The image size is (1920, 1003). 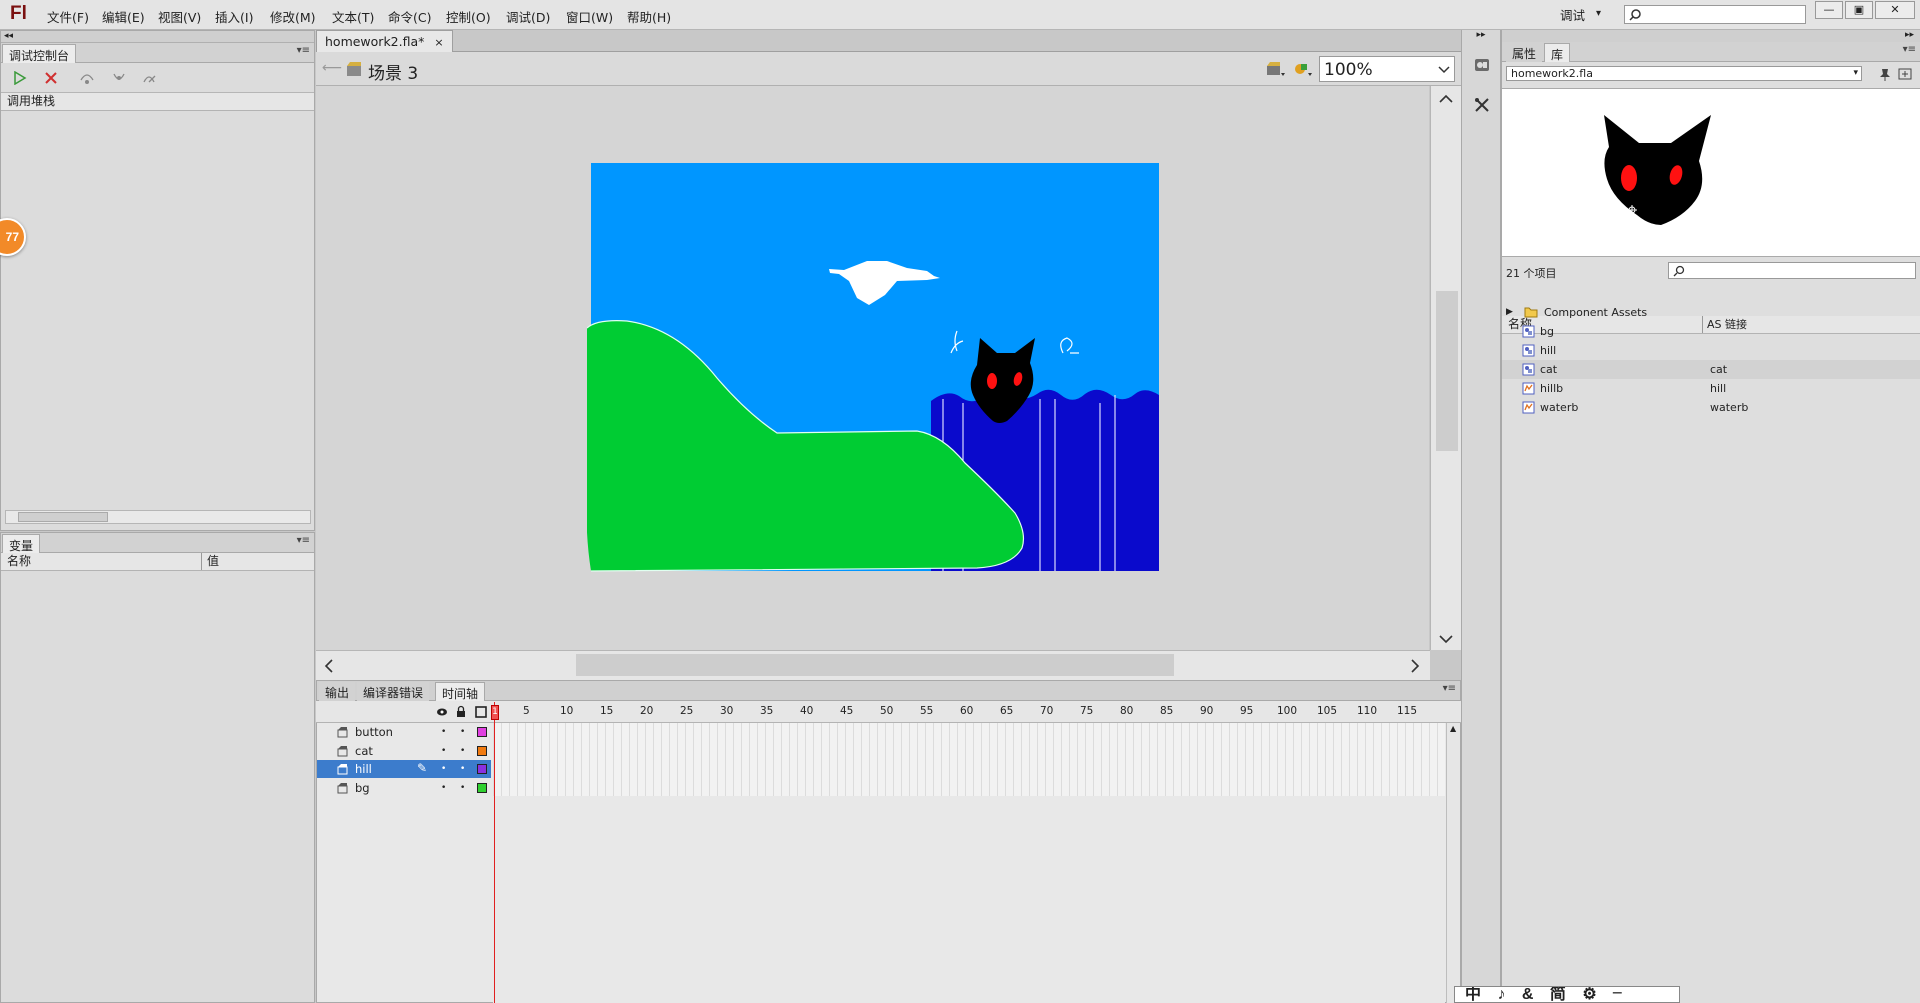 What do you see at coordinates (404, 751) in the screenshot?
I see `layer-row: cat • •` at bounding box center [404, 751].